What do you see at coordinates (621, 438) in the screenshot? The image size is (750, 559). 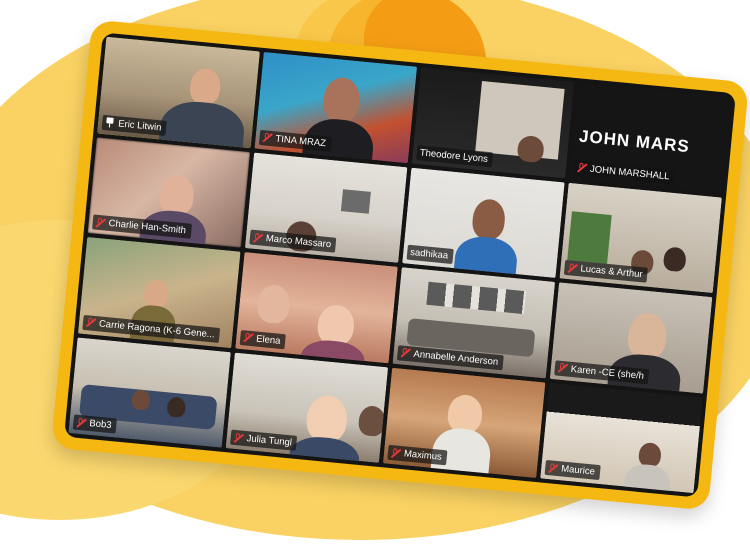 I see `participant-tile-maurice: Maurice` at bounding box center [621, 438].